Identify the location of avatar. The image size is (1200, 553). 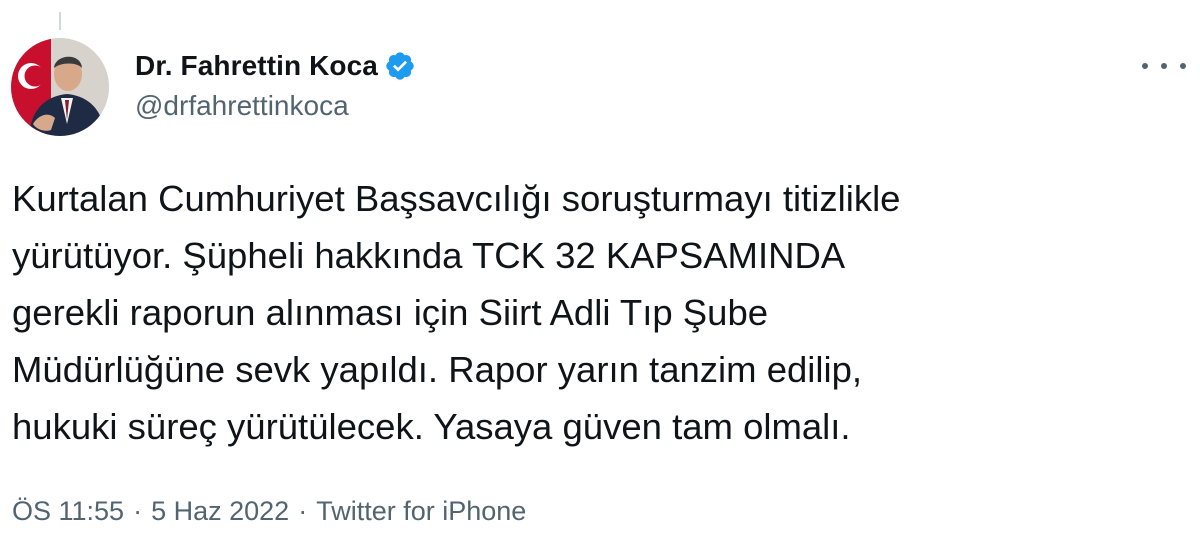
(60, 87).